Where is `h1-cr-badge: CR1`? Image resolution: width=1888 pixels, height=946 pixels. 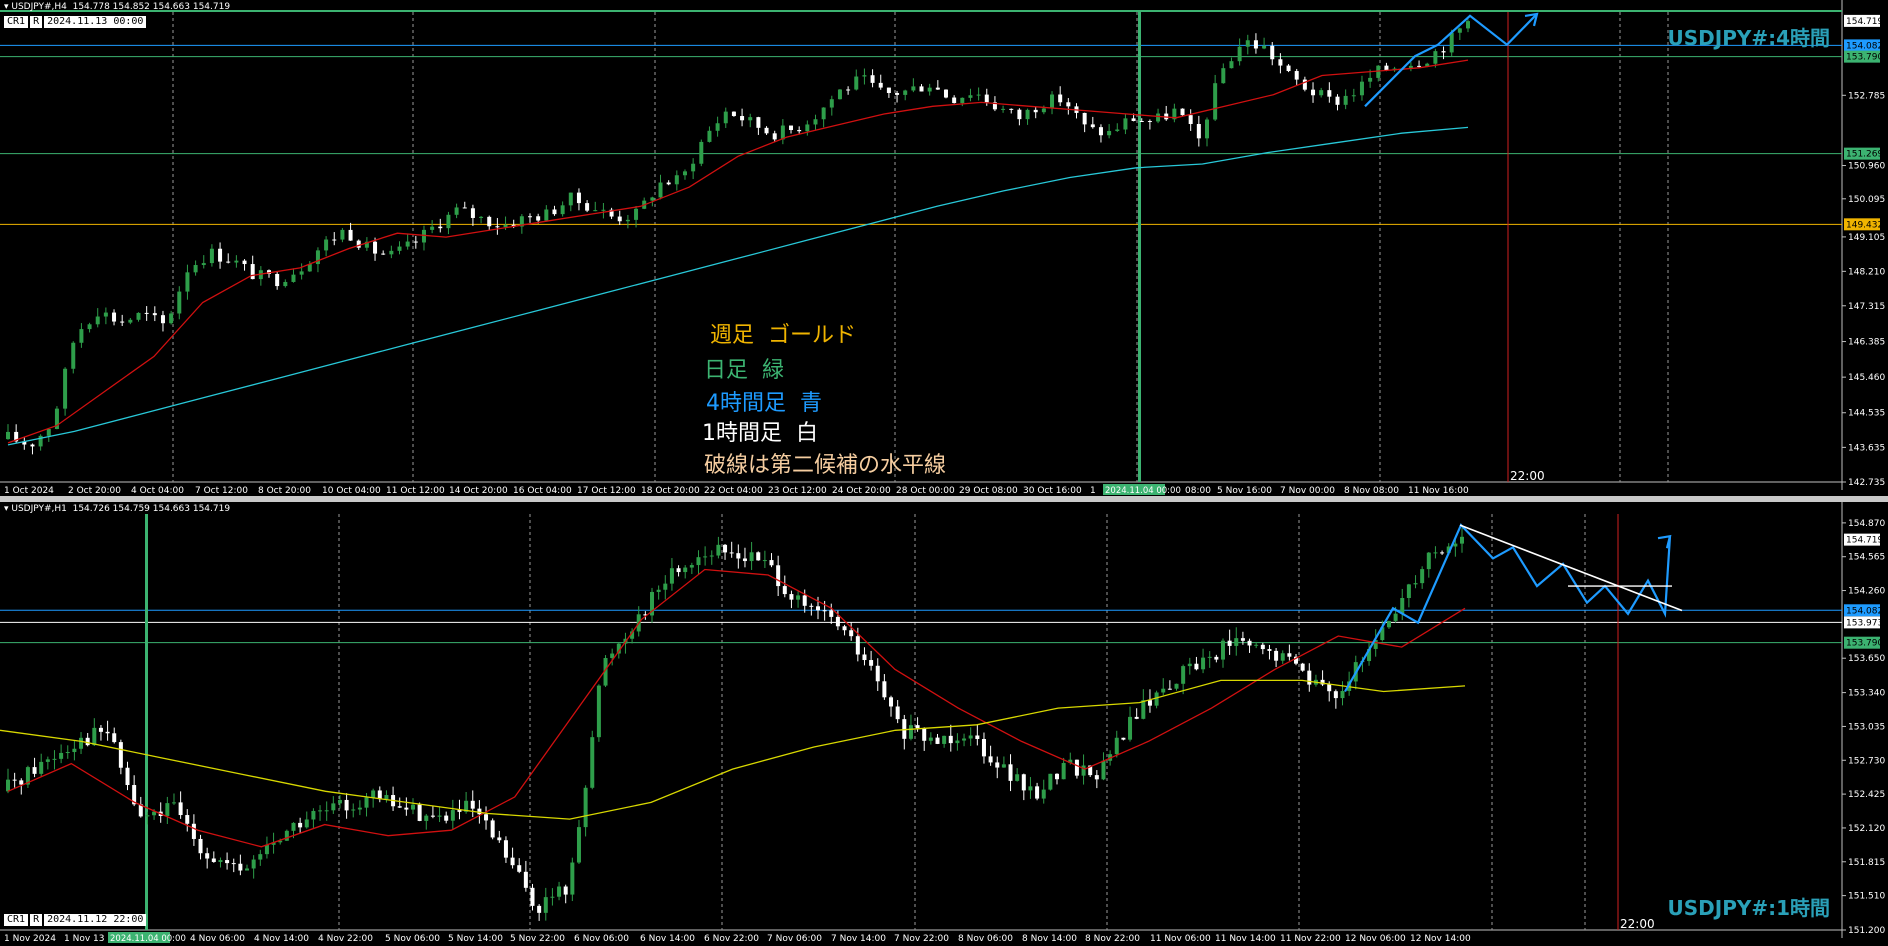 h1-cr-badge: CR1 is located at coordinates (16, 920).